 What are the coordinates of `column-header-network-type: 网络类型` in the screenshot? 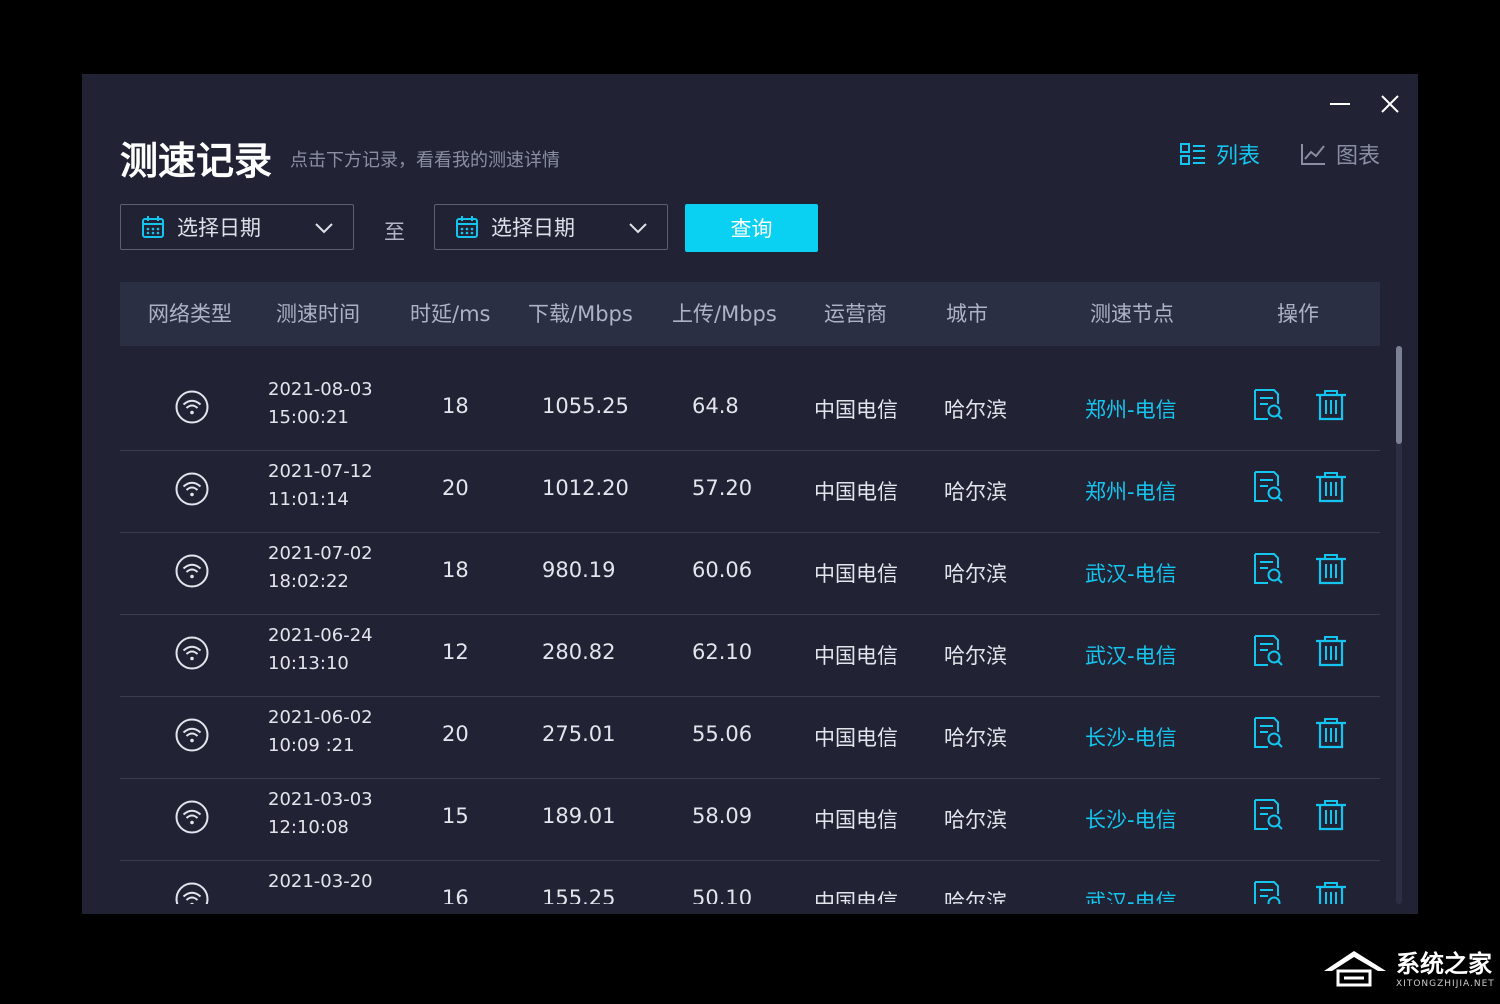 It's located at (190, 314).